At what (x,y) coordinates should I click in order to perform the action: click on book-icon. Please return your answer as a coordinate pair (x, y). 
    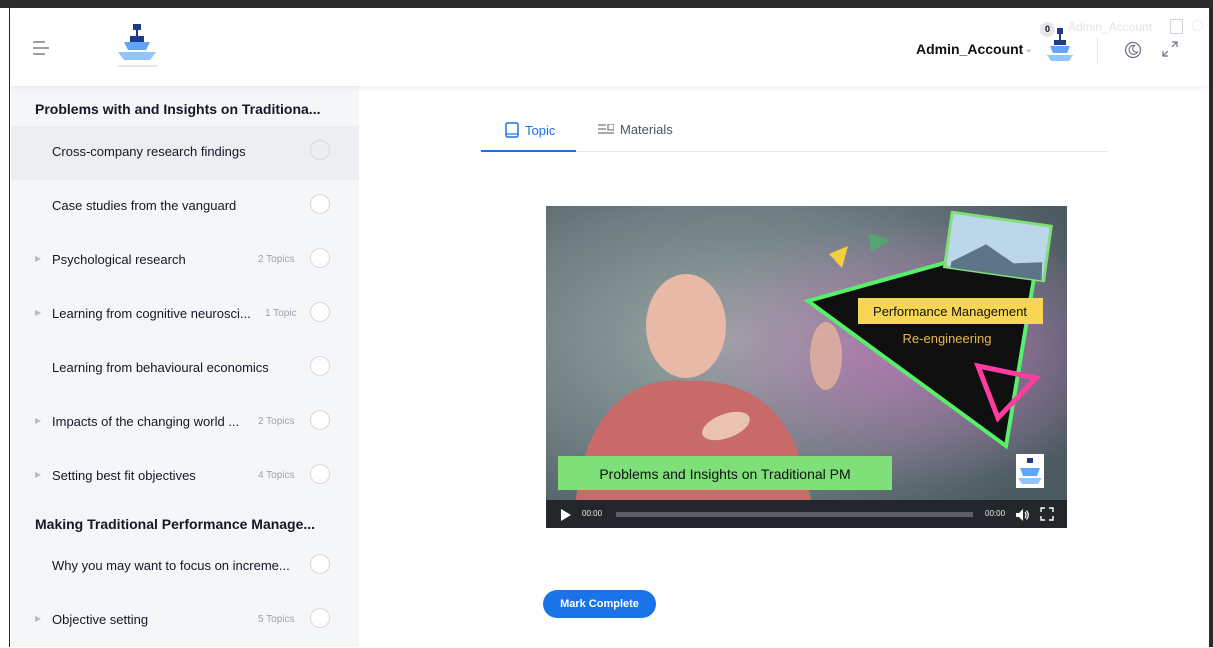
    Looking at the image, I should click on (512, 131).